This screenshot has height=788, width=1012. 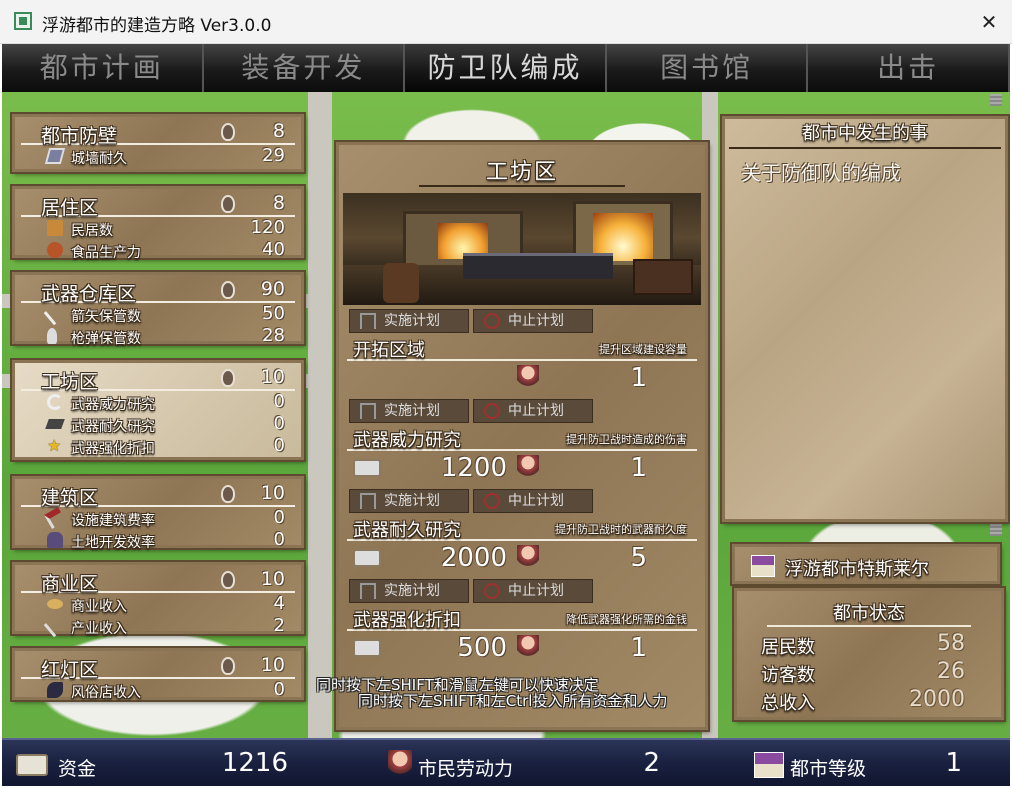 I want to click on scroll-grip-top, so click(x=996, y=100).